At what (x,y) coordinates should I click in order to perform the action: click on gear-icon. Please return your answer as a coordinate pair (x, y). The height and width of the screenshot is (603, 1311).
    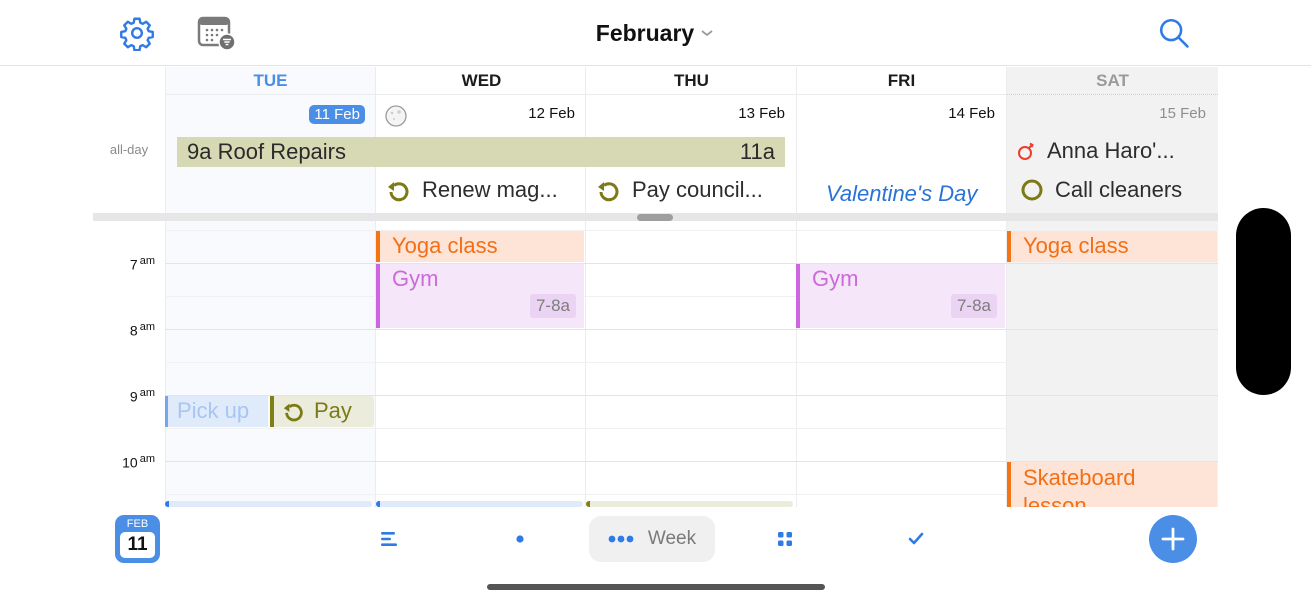
    Looking at the image, I should click on (137, 34).